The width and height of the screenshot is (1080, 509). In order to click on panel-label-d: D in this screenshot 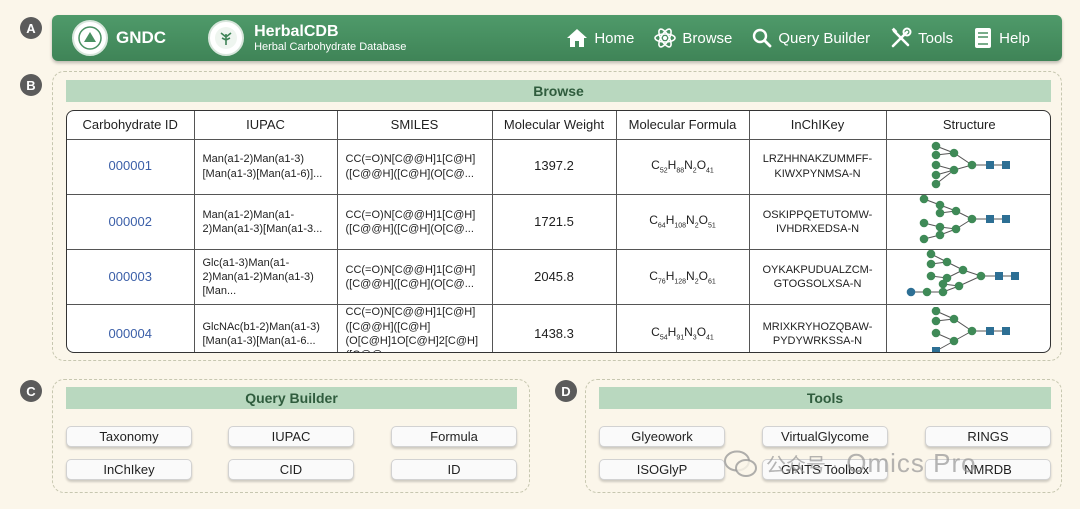, I will do `click(566, 391)`.